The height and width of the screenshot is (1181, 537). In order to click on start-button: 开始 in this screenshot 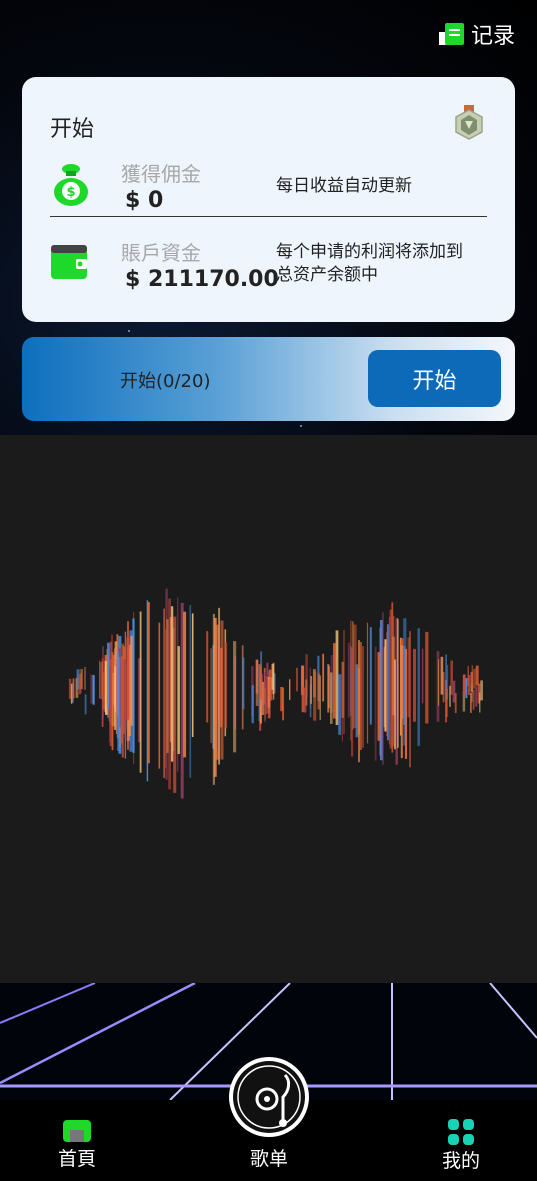, I will do `click(434, 378)`.